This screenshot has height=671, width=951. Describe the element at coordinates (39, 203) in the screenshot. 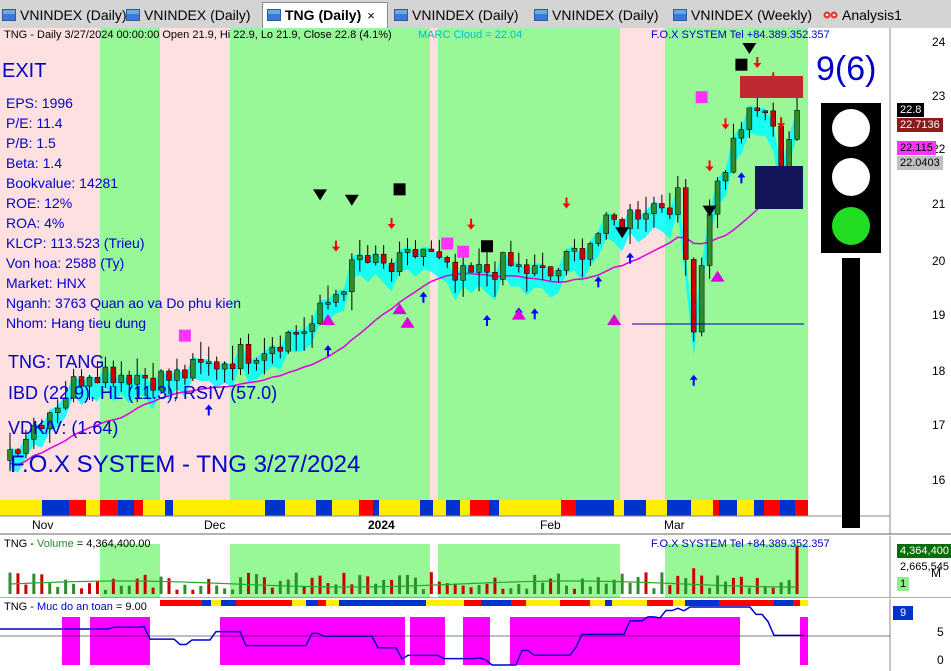

I see `stat-line: ROE: 12%` at that location.